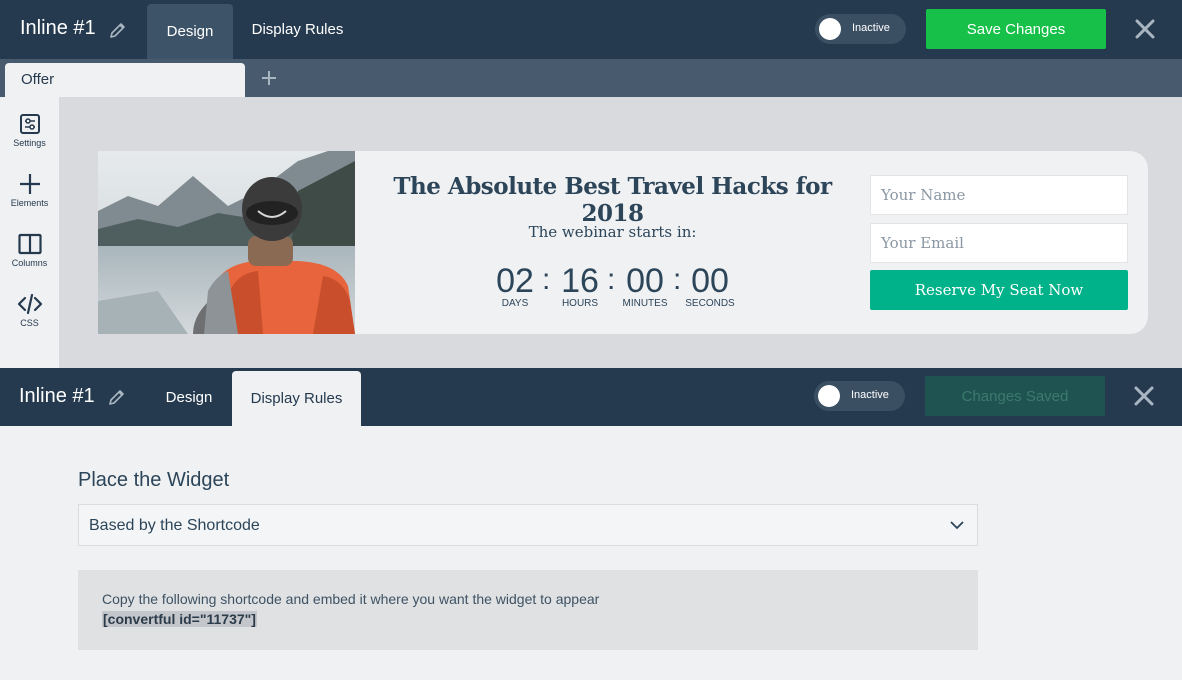  Describe the element at coordinates (957, 525) in the screenshot. I see `chevron-down-icon` at that location.